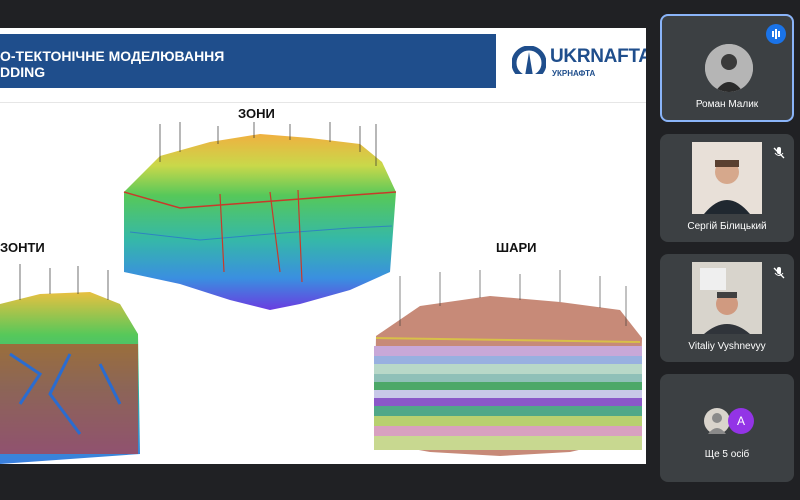 The height and width of the screenshot is (500, 800). Describe the element at coordinates (256, 113) in the screenshot. I see `label-zones: ЗОНИ` at that location.